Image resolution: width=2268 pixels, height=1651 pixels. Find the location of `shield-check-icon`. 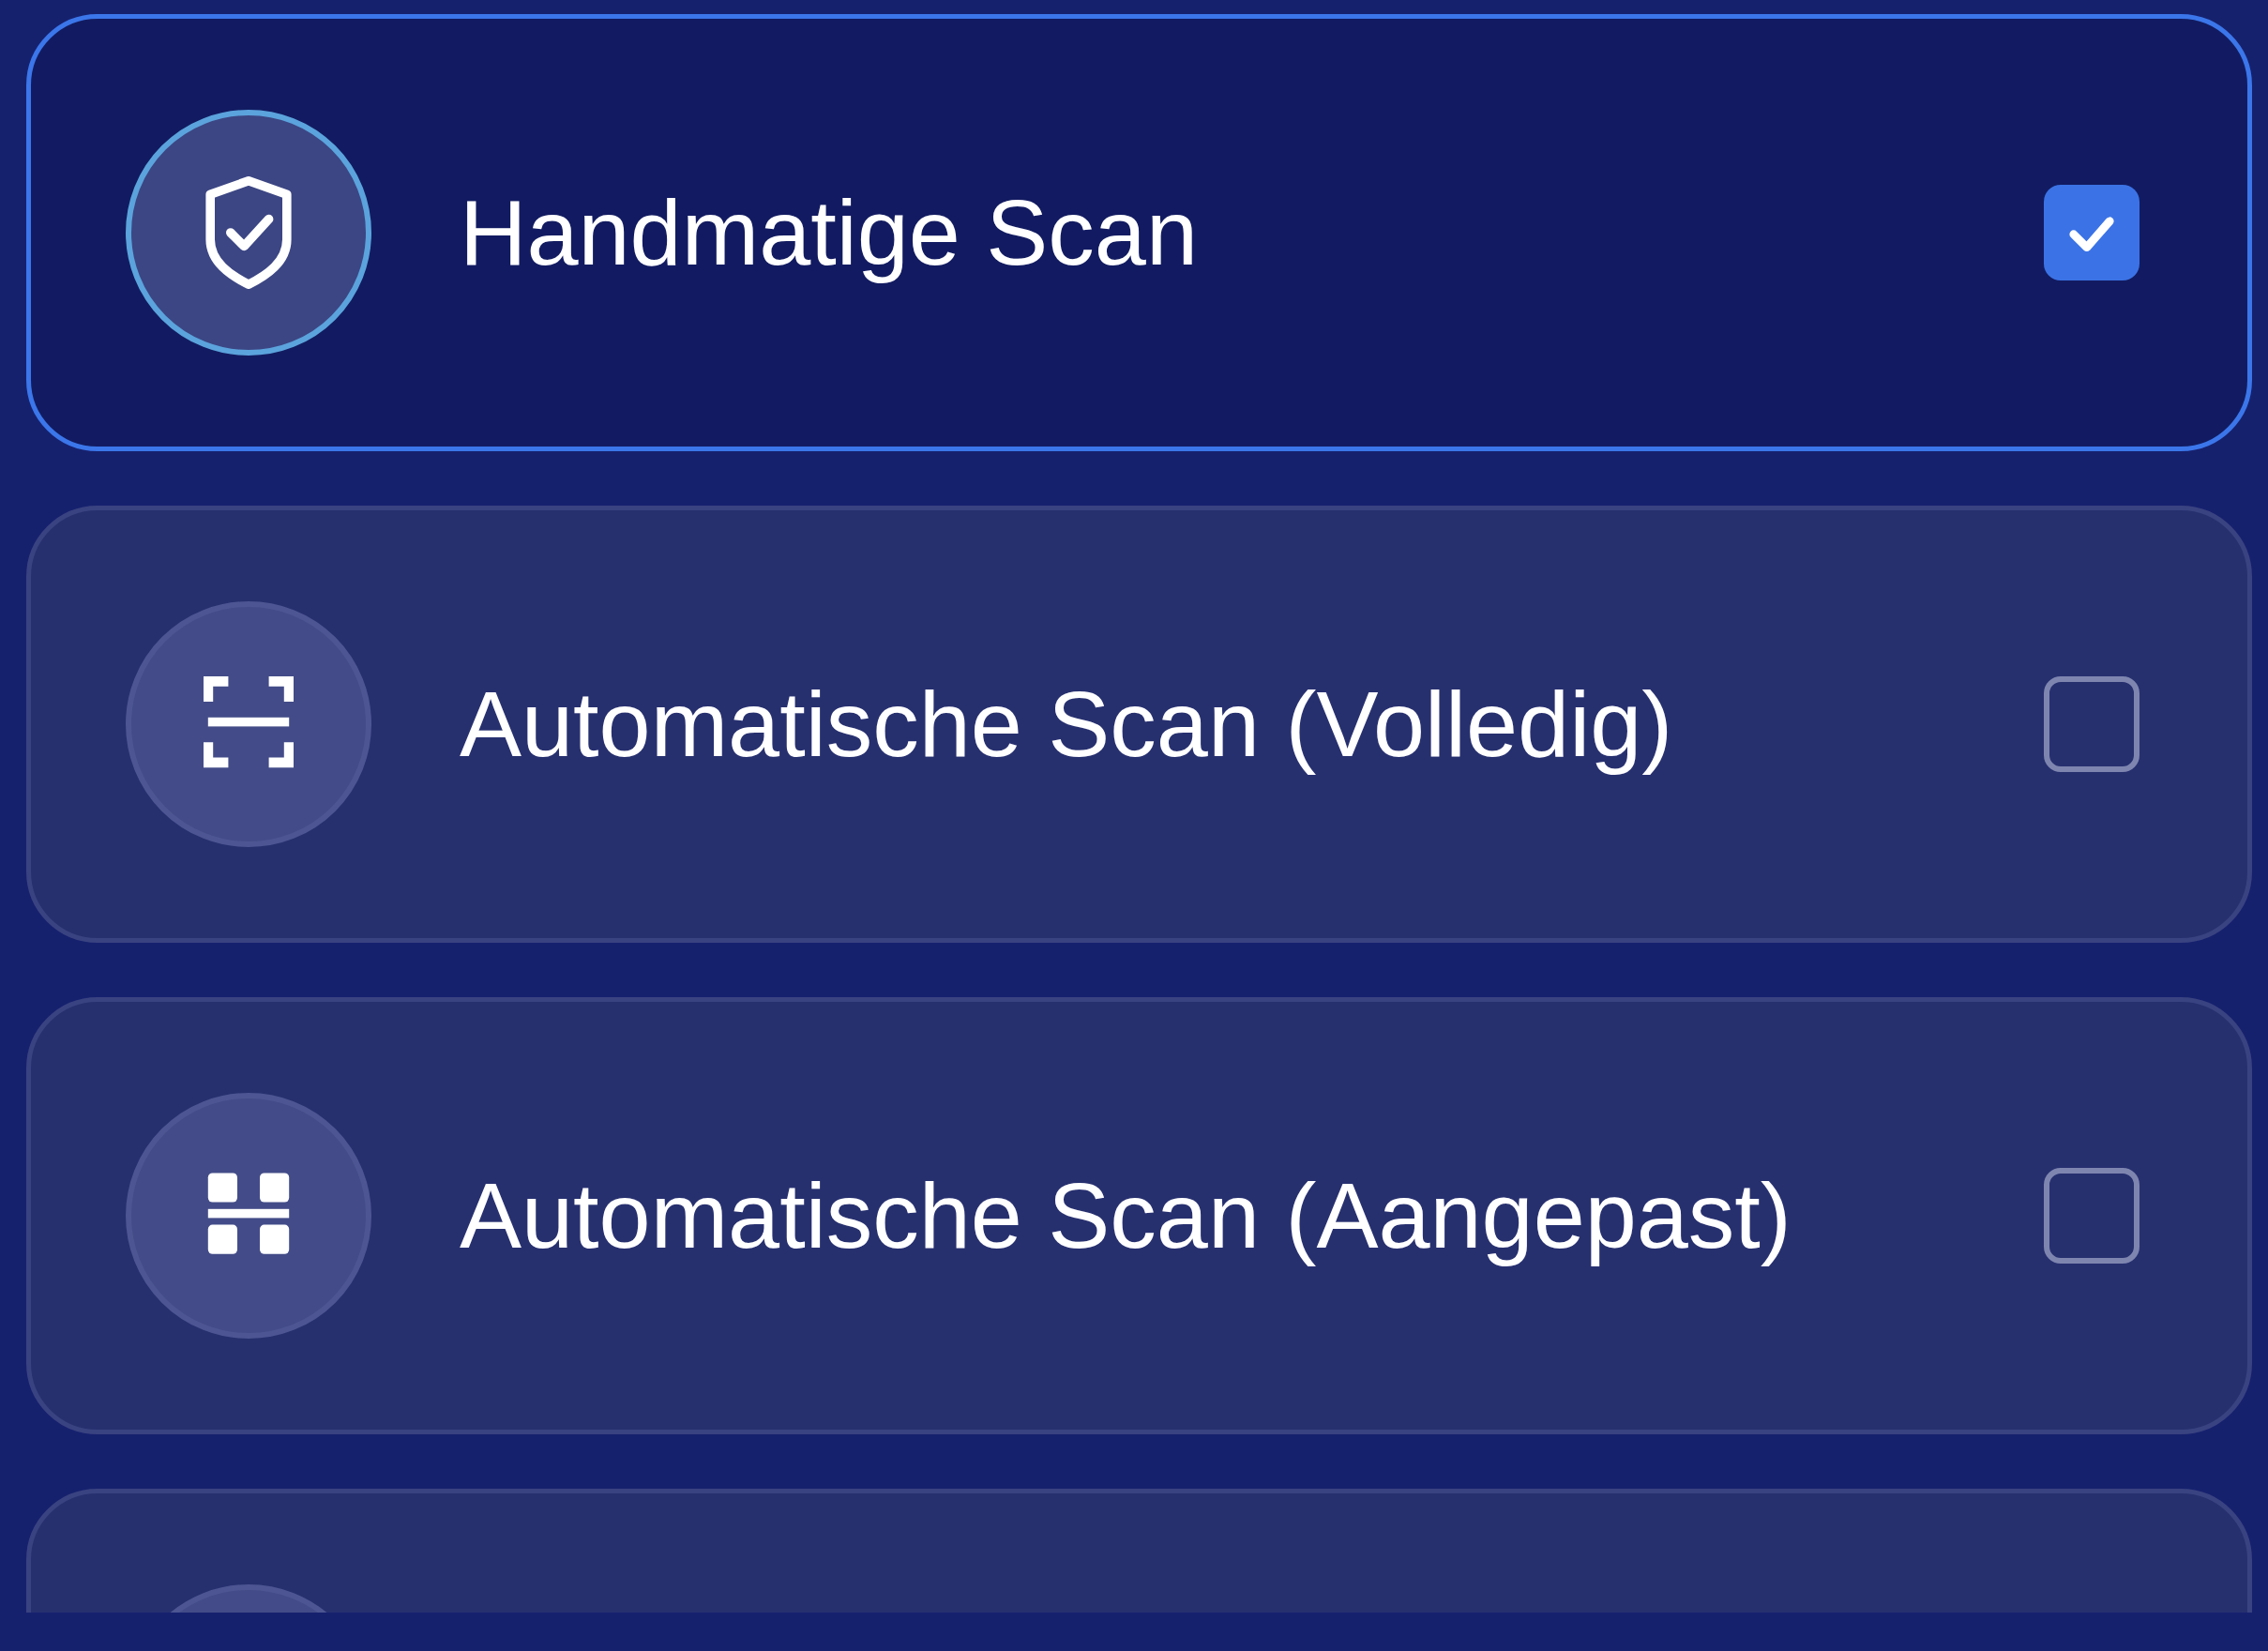

shield-check-icon is located at coordinates (249, 233).